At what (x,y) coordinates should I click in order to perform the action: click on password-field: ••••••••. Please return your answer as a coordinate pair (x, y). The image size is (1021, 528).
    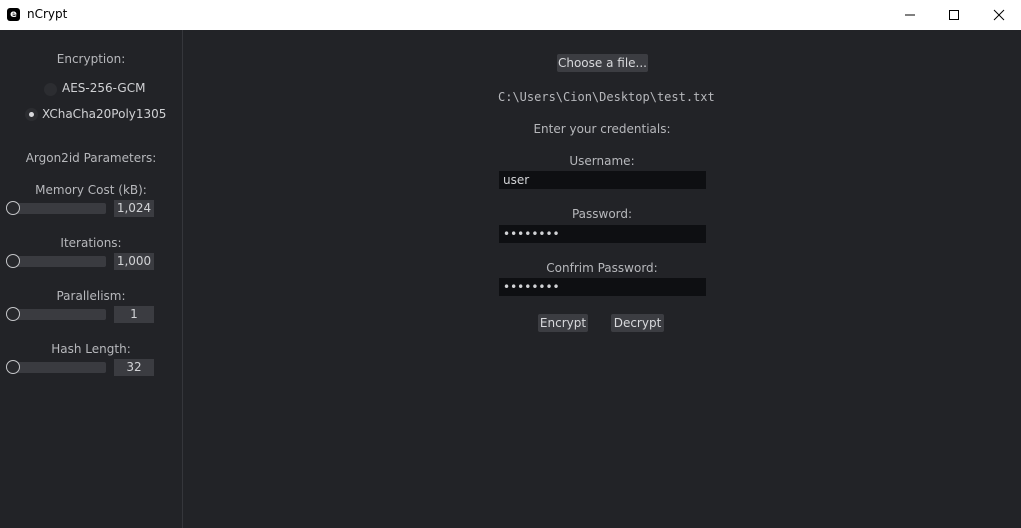
    Looking at the image, I should click on (602, 234).